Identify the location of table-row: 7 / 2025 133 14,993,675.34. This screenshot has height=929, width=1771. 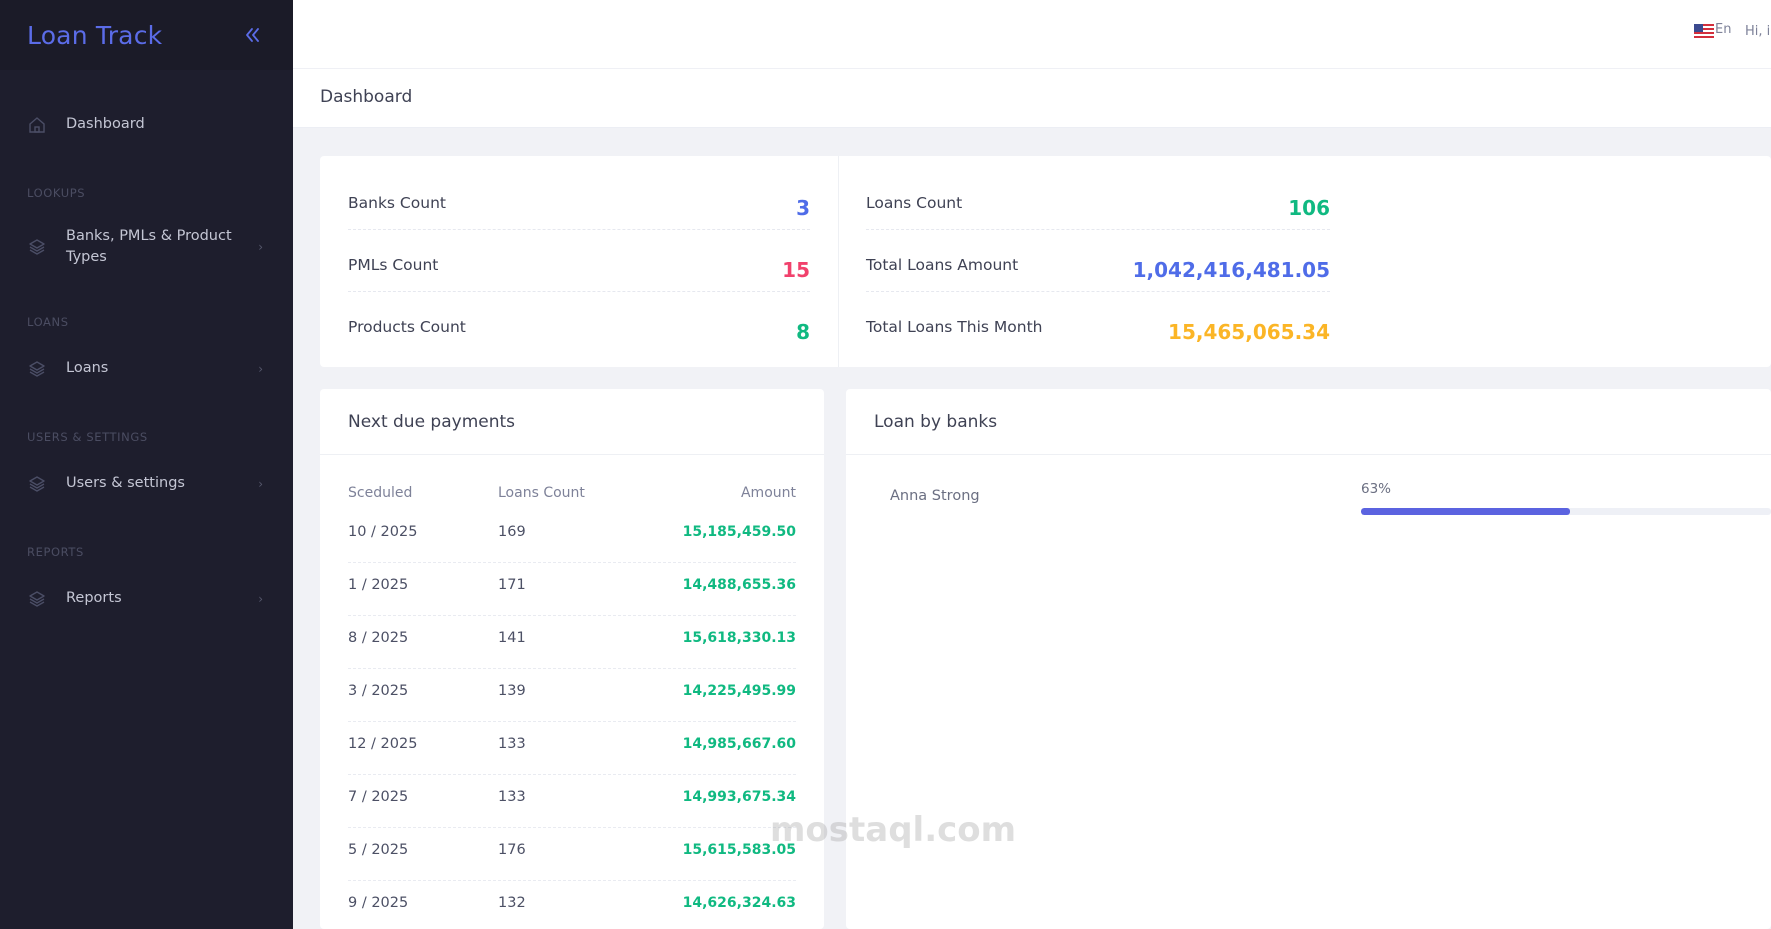
(572, 801).